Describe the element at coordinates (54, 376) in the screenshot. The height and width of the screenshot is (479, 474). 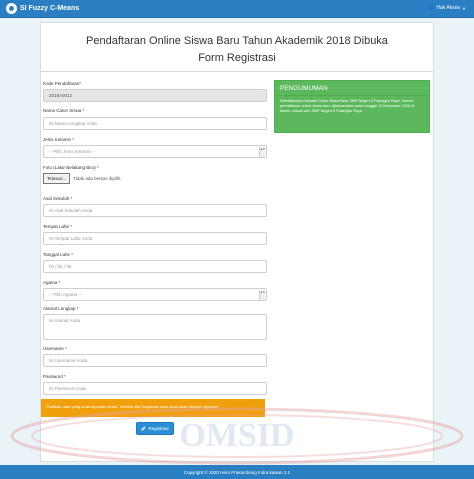
I see `password-label: Password *` at that location.